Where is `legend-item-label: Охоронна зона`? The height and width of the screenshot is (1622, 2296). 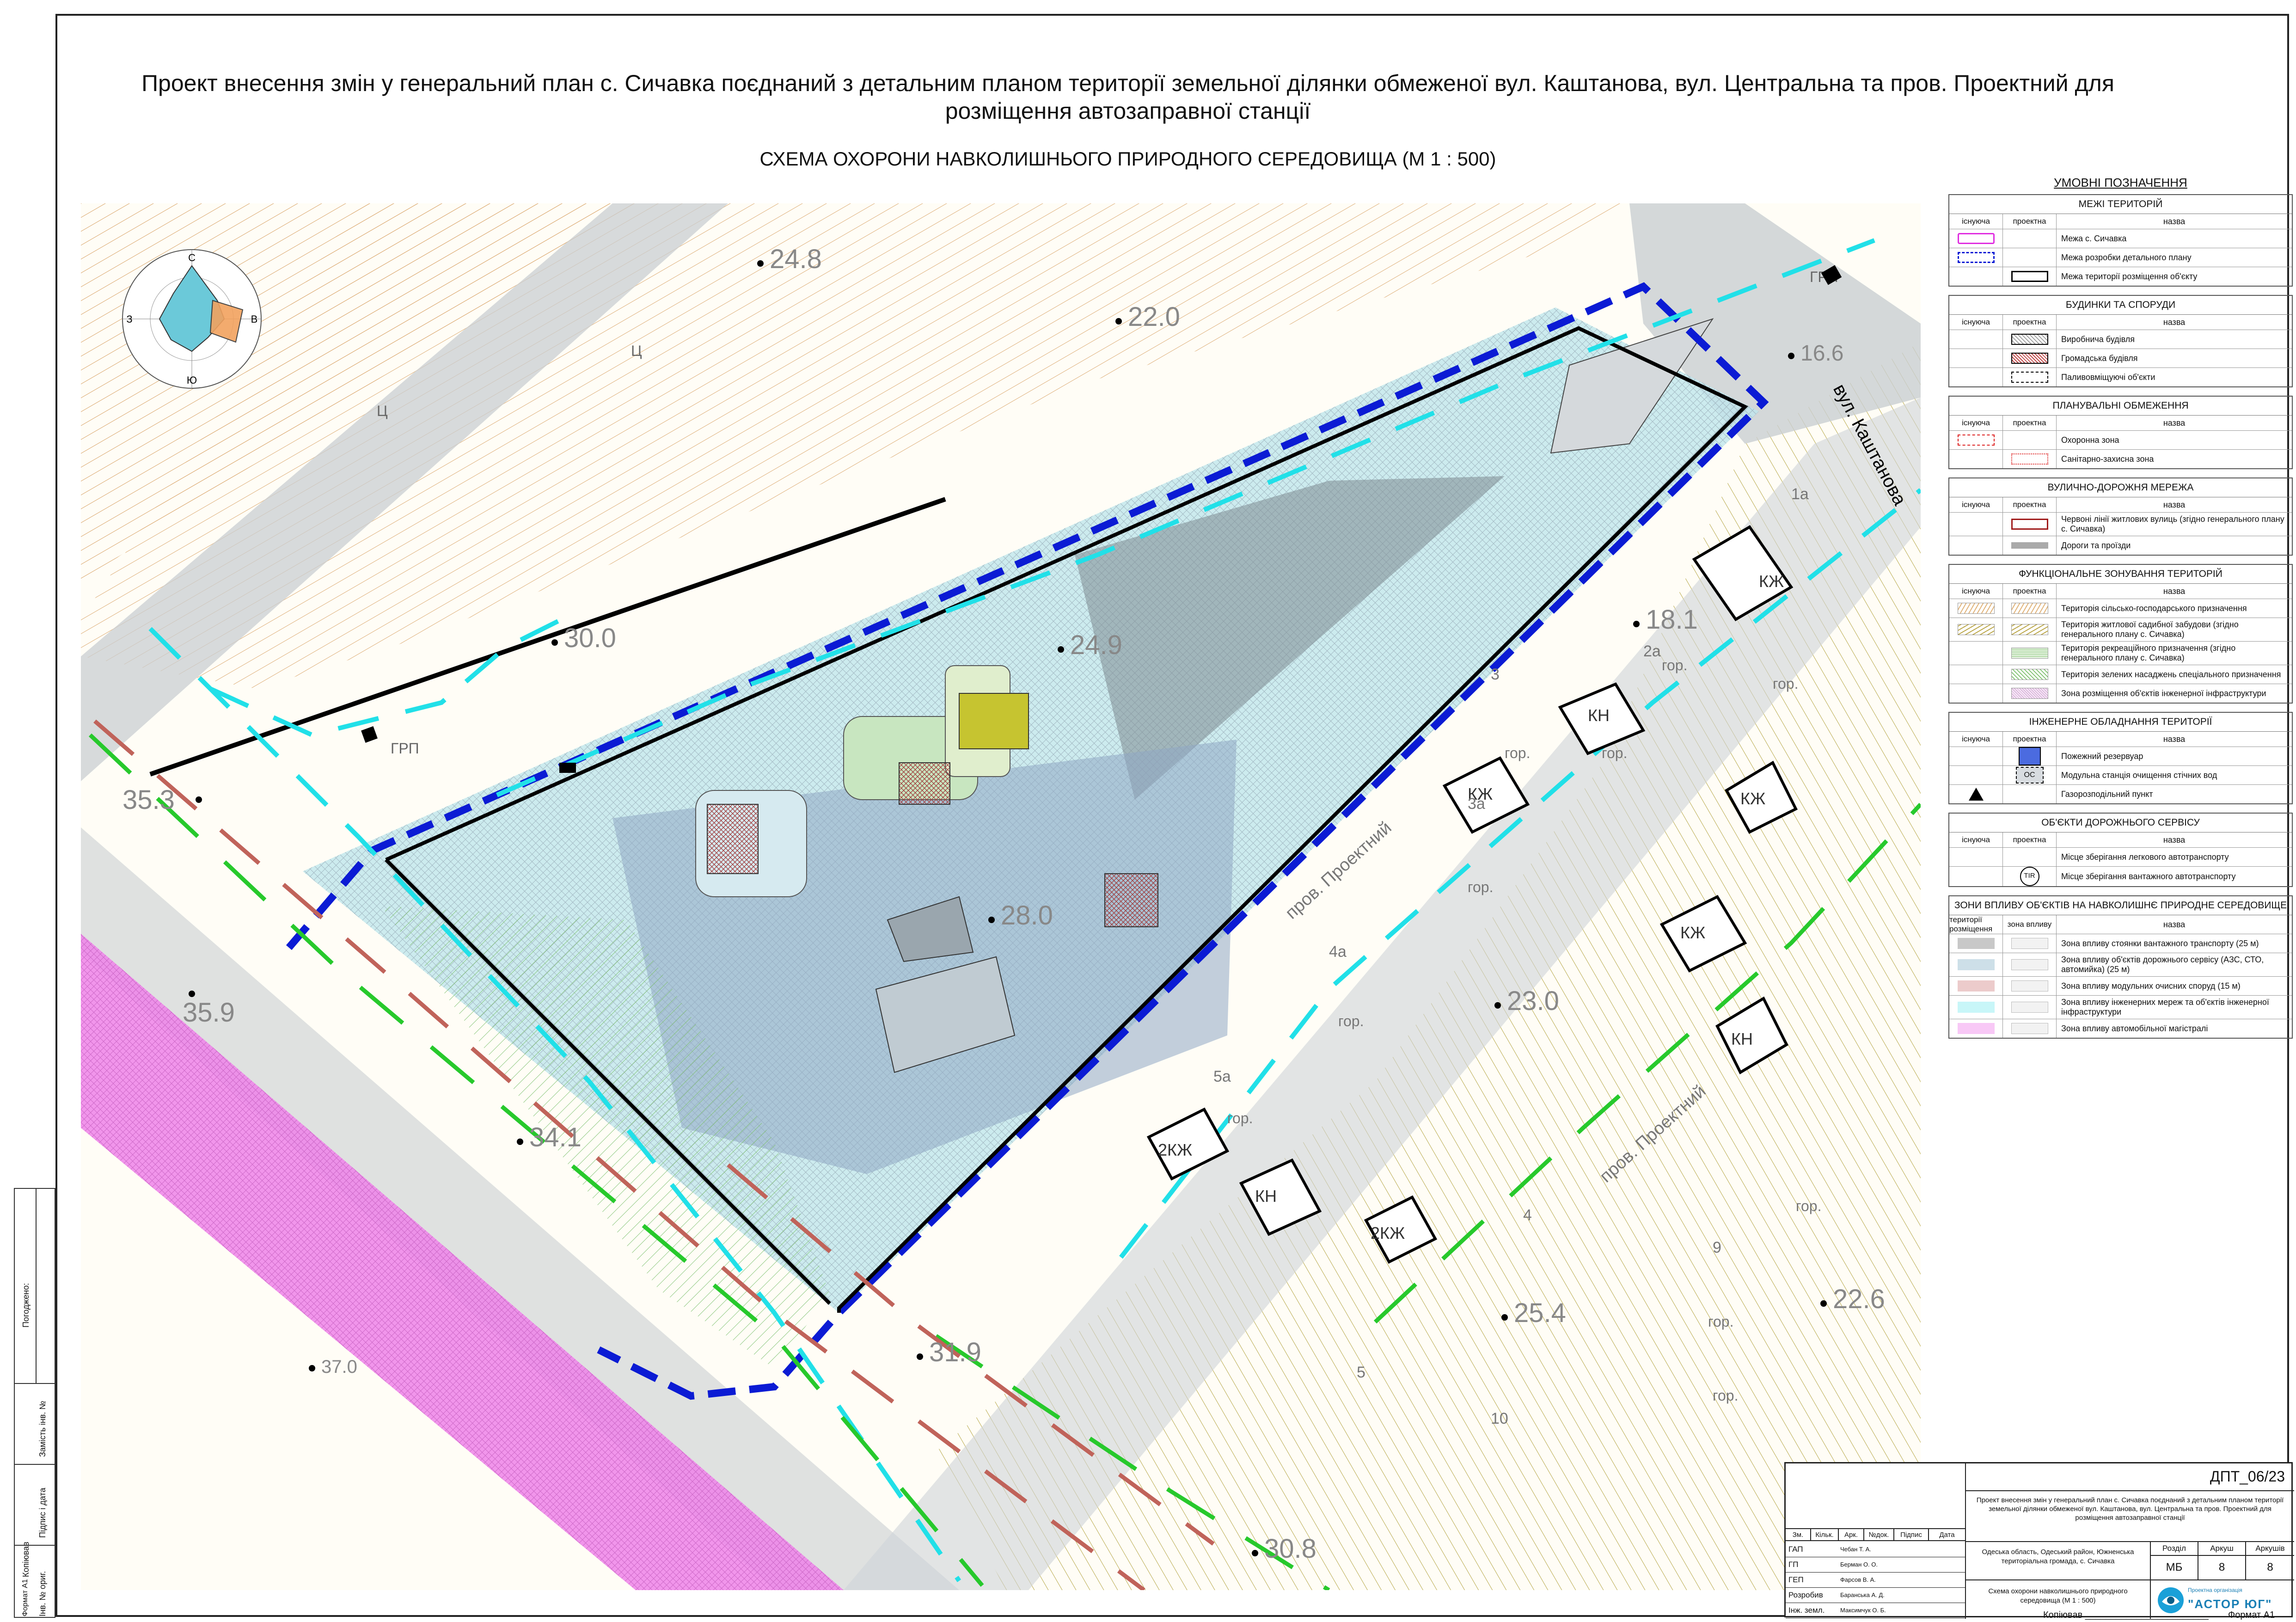 legend-item-label: Охоронна зона is located at coordinates (2090, 440).